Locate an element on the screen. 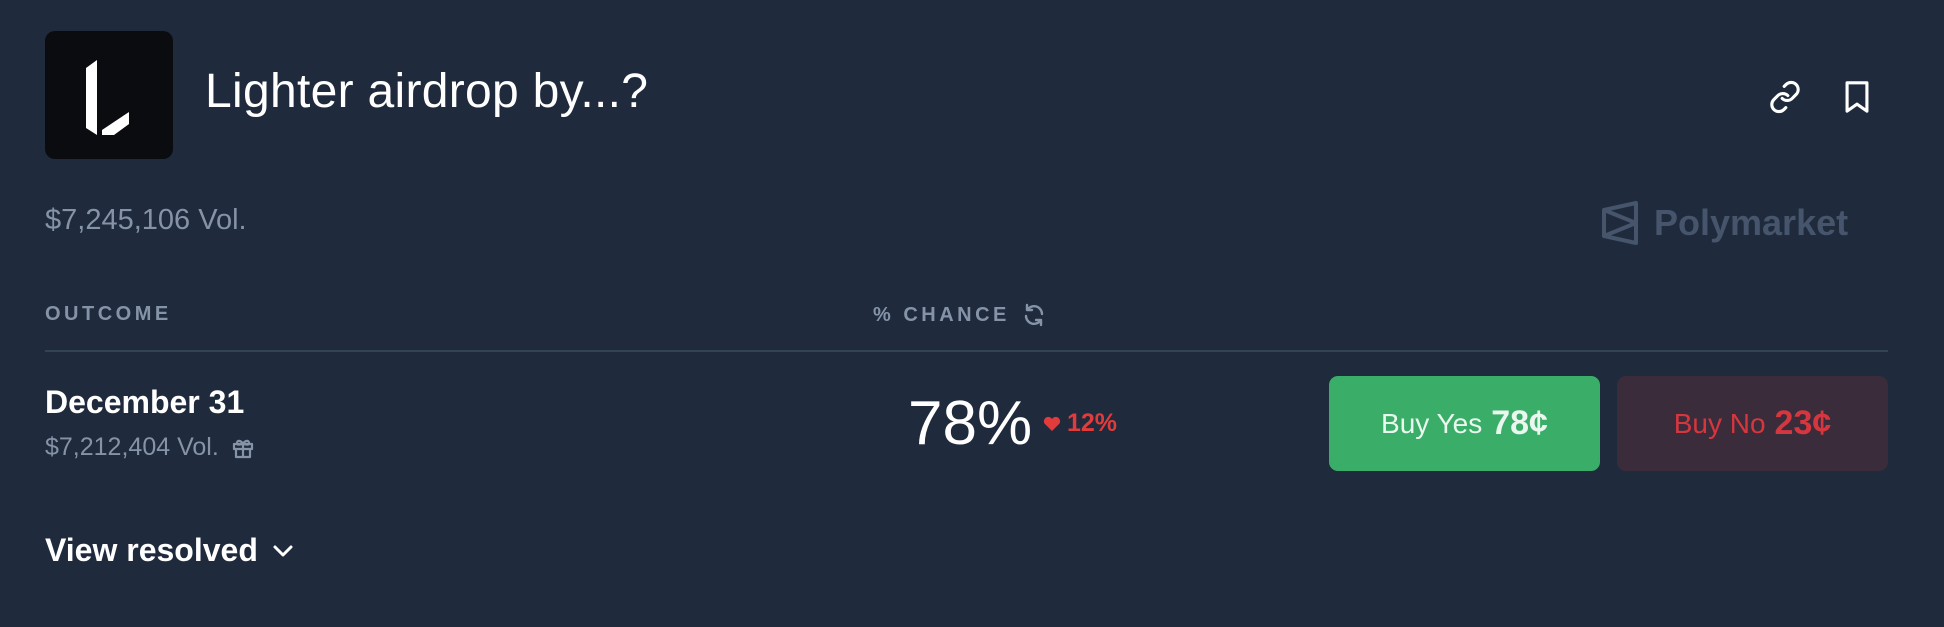 Image resolution: width=1944 pixels, height=627 pixels. gift-icon is located at coordinates (243, 448).